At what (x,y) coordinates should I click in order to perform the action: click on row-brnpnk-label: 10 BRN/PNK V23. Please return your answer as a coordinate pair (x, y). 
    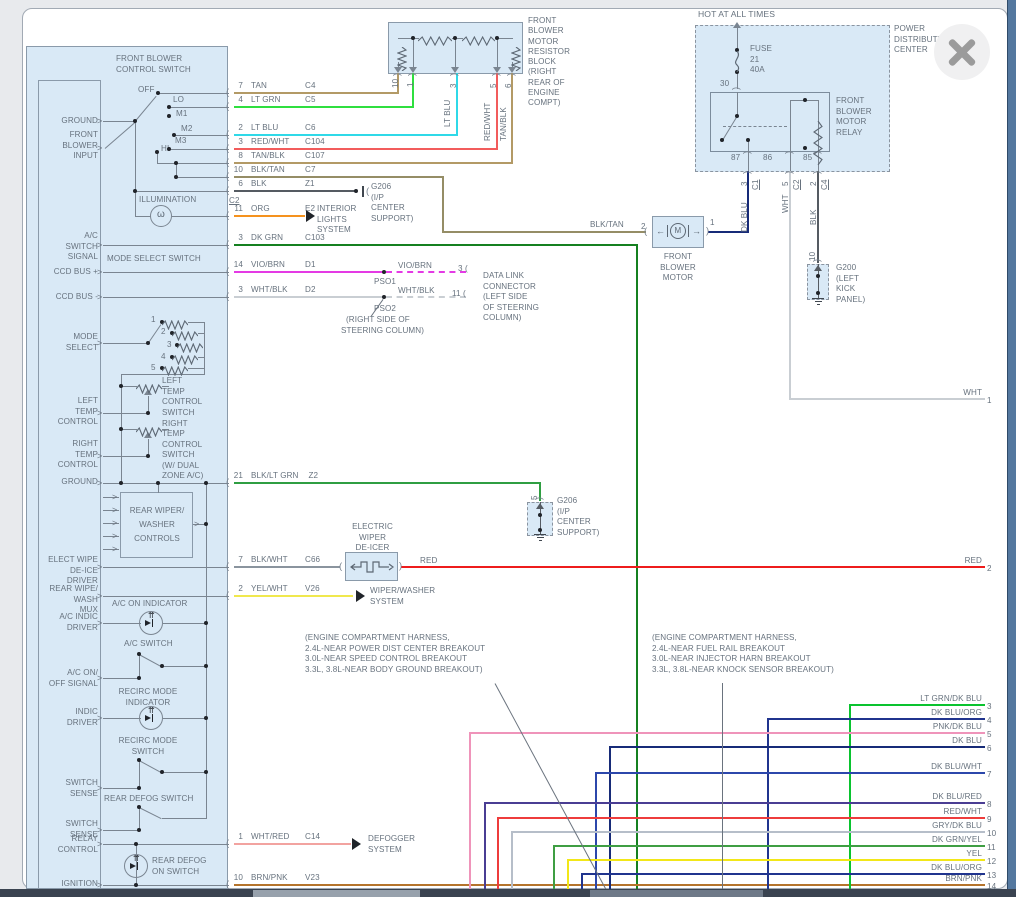
    Looking at the image, I should click on (274, 878).